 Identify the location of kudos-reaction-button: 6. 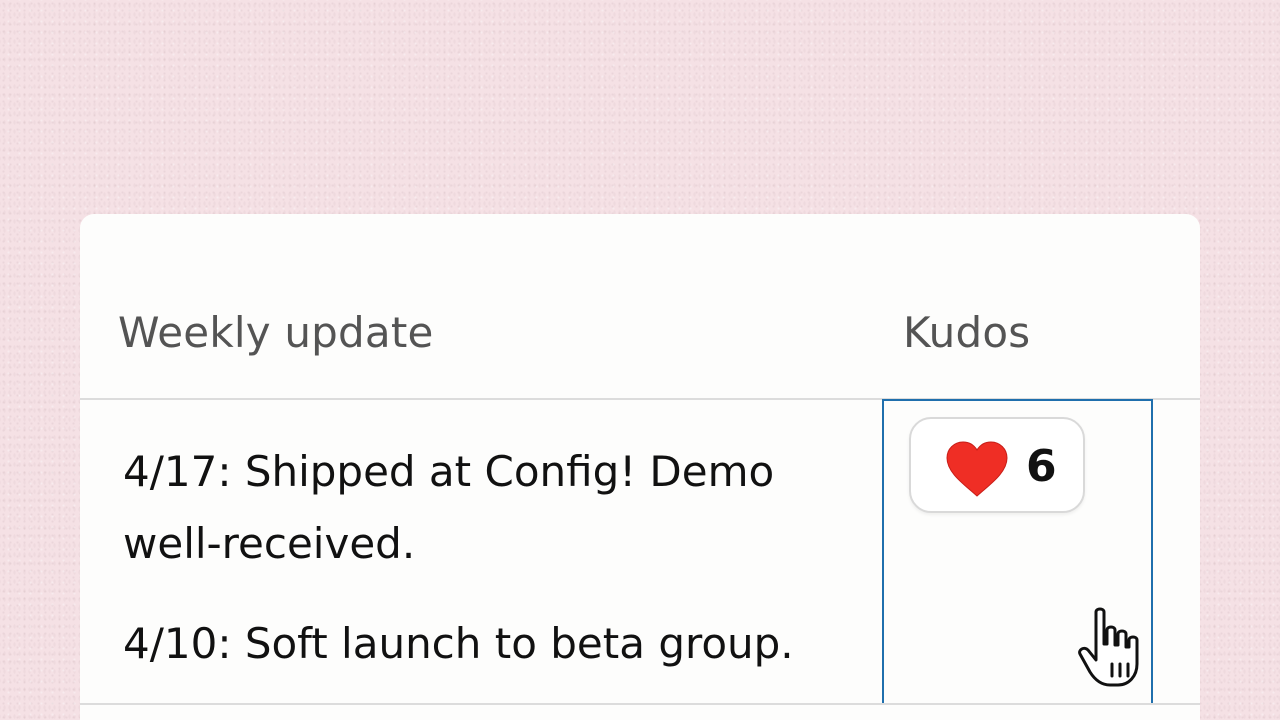
(997, 465).